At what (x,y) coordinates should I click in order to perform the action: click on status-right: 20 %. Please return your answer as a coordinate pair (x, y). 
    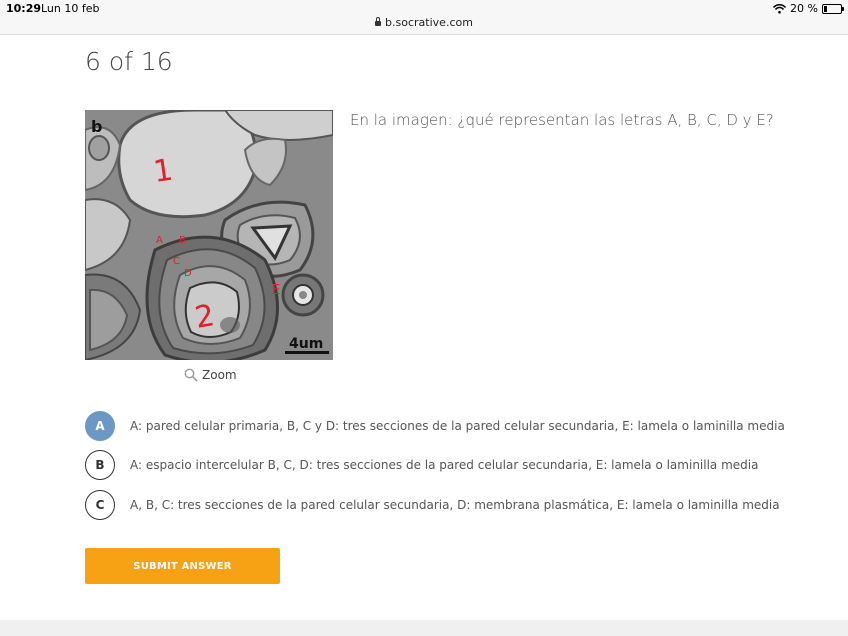
    Looking at the image, I should click on (808, 8).